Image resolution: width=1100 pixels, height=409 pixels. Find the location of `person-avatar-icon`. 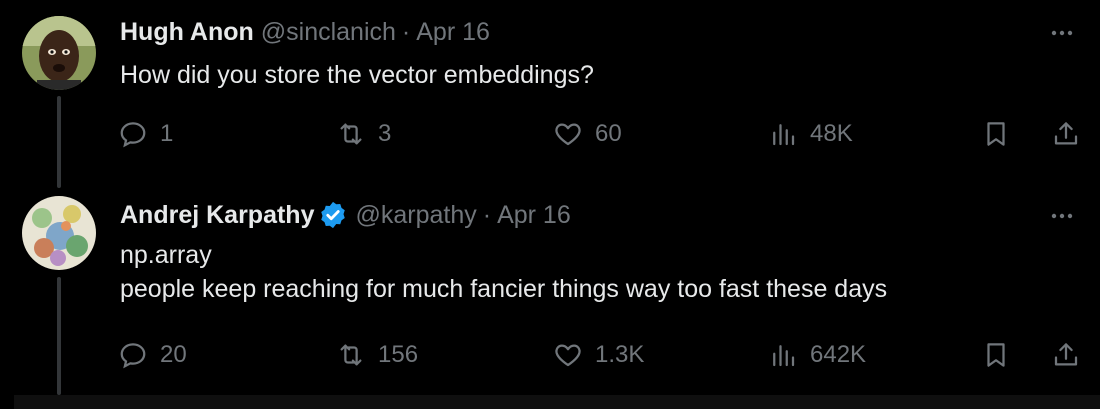

person-avatar-icon is located at coordinates (59, 53).